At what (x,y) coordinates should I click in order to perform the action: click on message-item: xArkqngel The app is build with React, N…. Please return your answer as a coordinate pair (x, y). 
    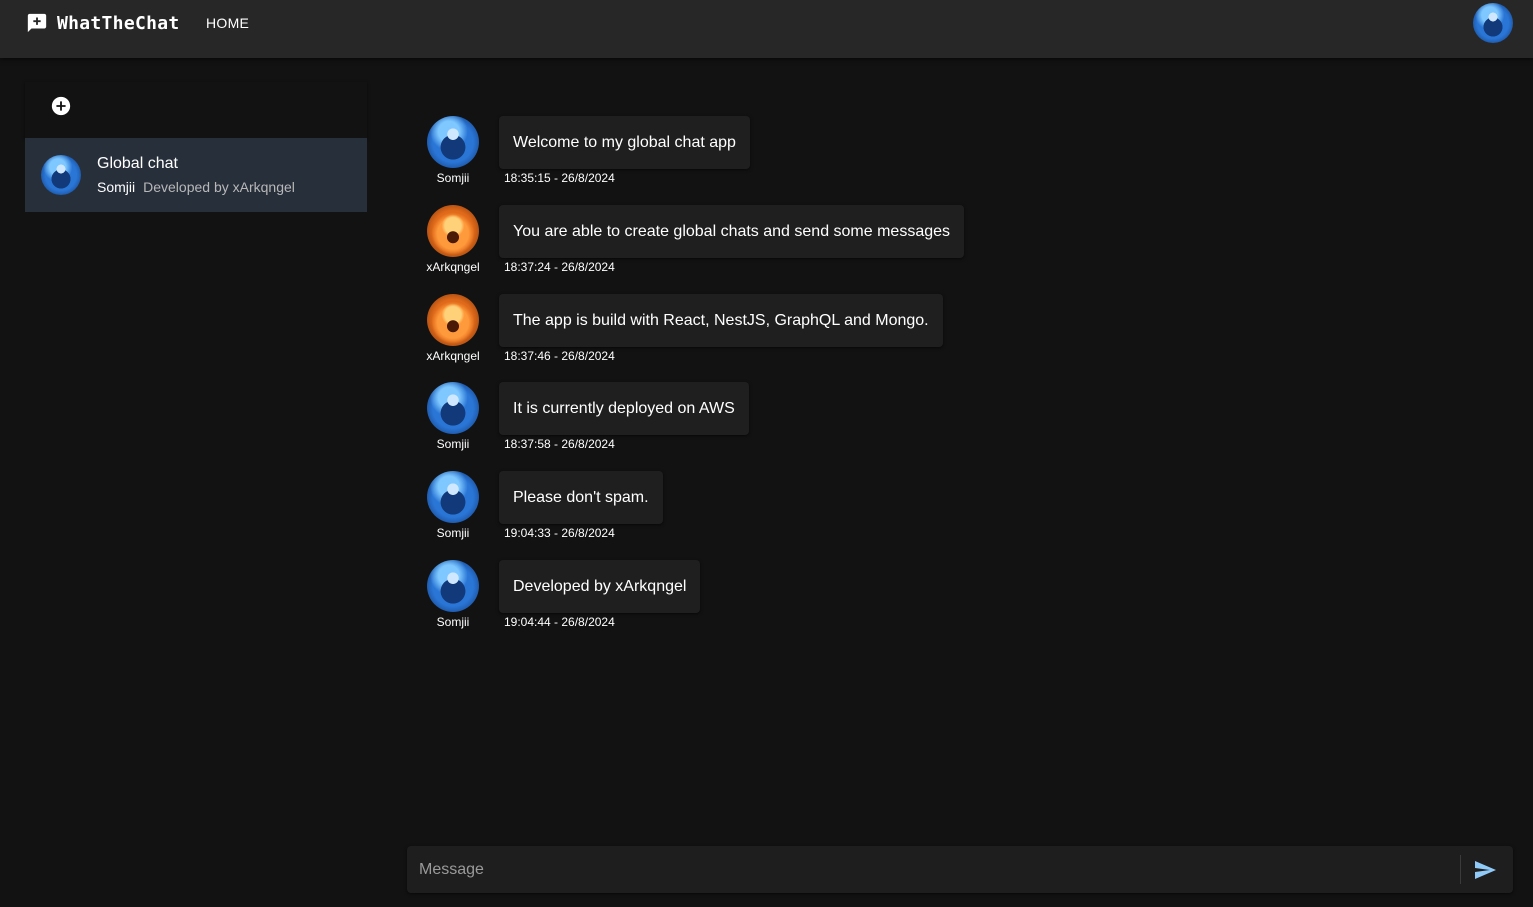
    Looking at the image, I should click on (920, 334).